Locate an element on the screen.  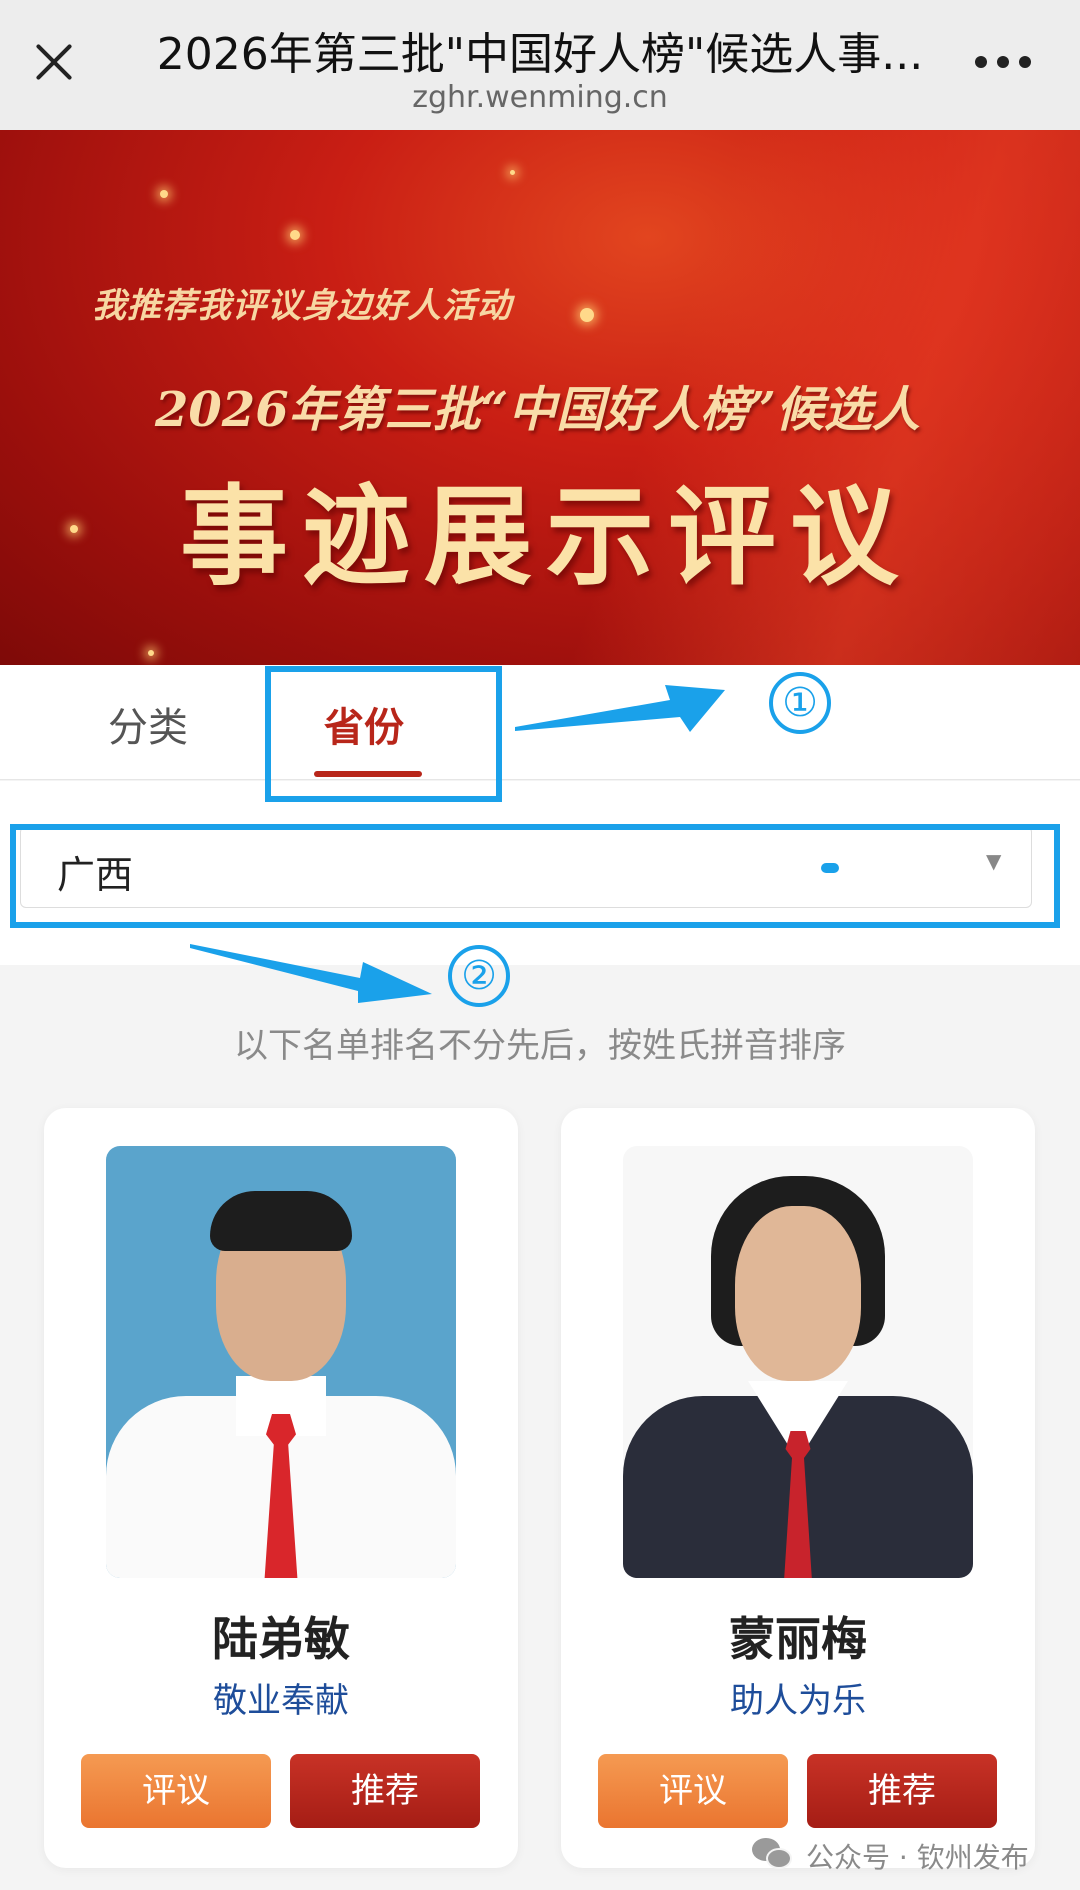
source-watermark: 公众号 · 钦州发布 is located at coordinates (917, 1857).